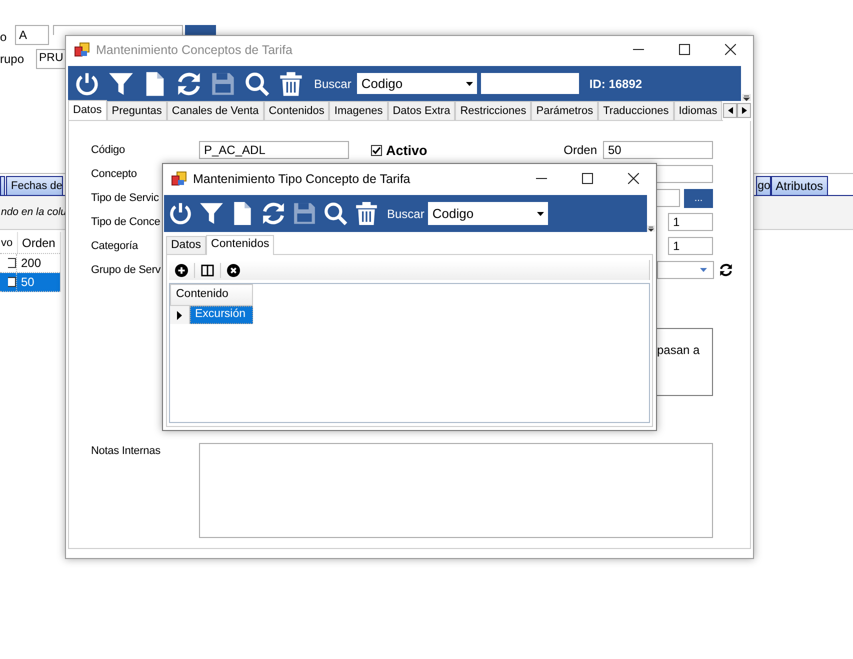 The image size is (853, 659). I want to click on tab, so click(2, 185).